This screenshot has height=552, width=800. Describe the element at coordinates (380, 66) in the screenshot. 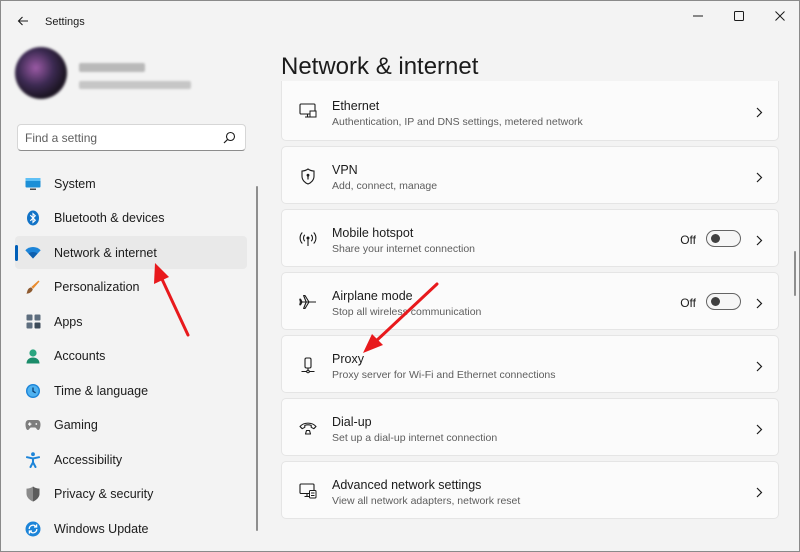

I see `page-title: Network & internet` at that location.